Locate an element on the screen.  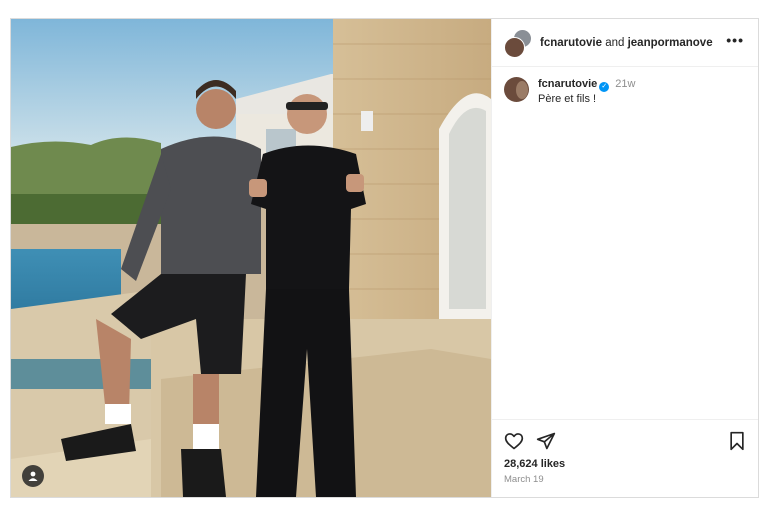
username-link: fcnarutovie is located at coordinates (571, 43).